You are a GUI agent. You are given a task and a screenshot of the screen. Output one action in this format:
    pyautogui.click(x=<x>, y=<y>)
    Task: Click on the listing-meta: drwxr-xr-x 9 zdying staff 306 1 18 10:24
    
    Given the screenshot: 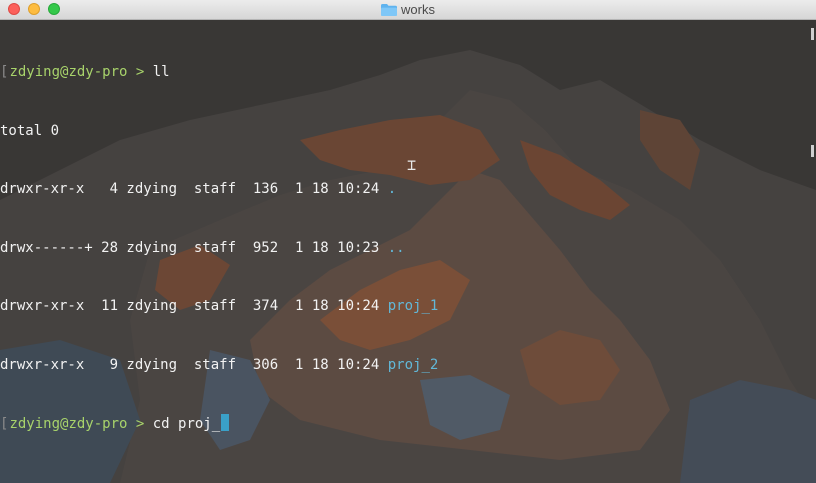 What is the action you would take?
    pyautogui.click(x=194, y=364)
    